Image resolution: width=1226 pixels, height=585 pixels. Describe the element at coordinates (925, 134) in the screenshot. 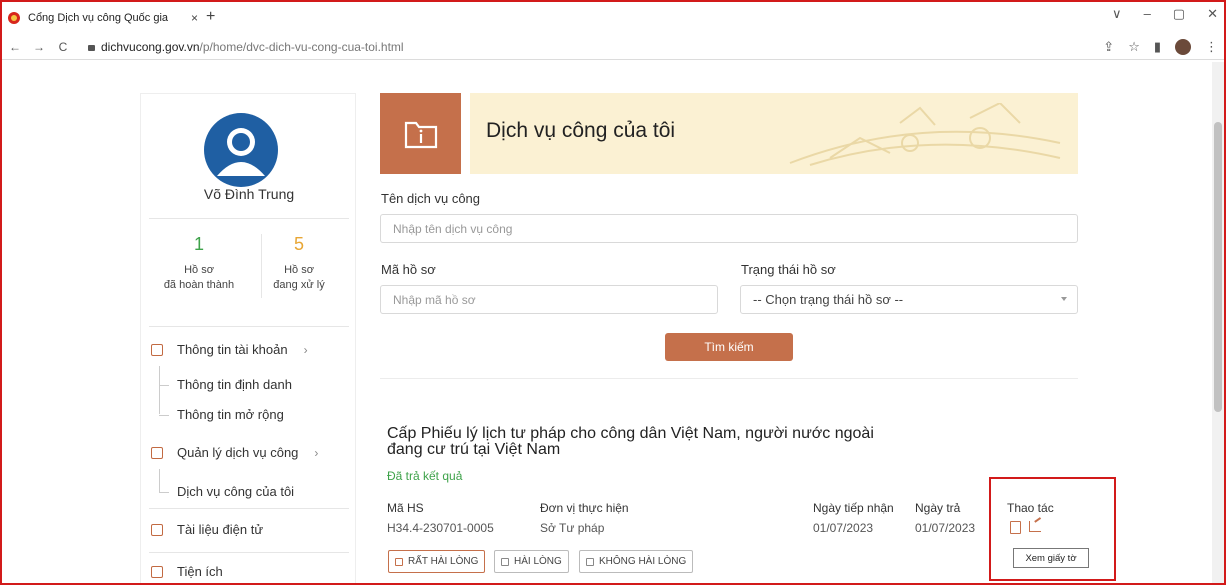

I see `bronze-drum-decoration-icon` at that location.